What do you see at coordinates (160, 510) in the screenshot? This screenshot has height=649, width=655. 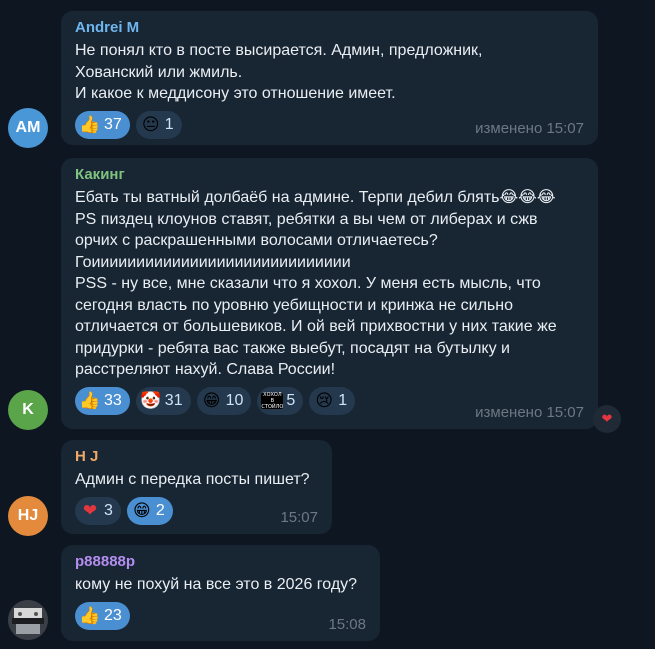 I see `reaction-count: 2` at bounding box center [160, 510].